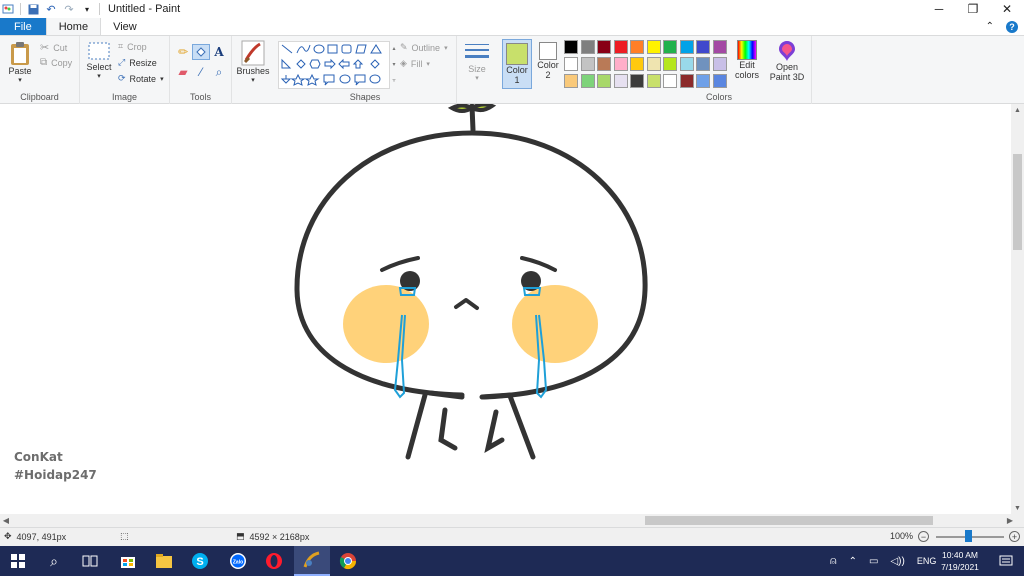 The image size is (1024, 576). I want to click on color2-button: Color 2, so click(548, 61).